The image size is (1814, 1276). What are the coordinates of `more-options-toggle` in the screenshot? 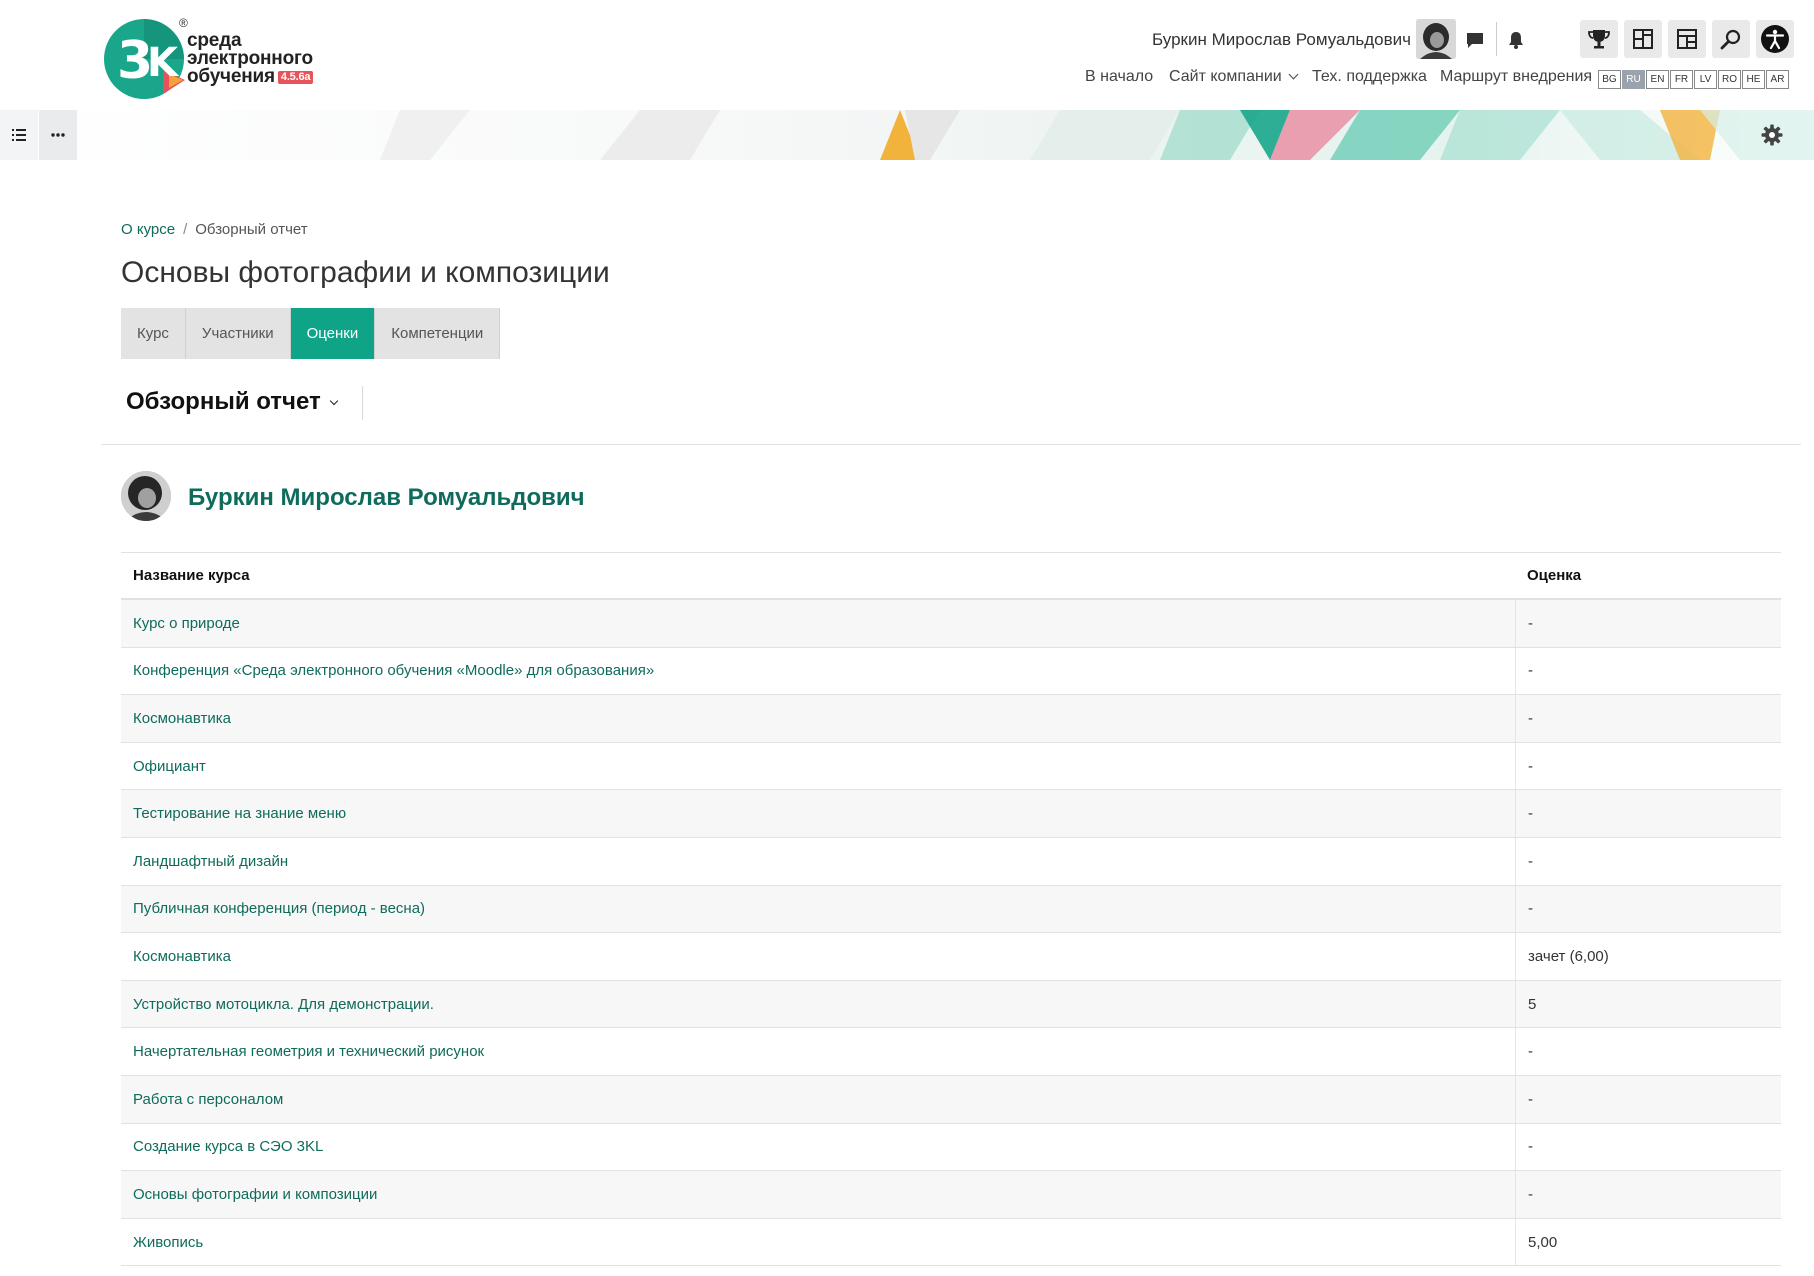 It's located at (58, 135).